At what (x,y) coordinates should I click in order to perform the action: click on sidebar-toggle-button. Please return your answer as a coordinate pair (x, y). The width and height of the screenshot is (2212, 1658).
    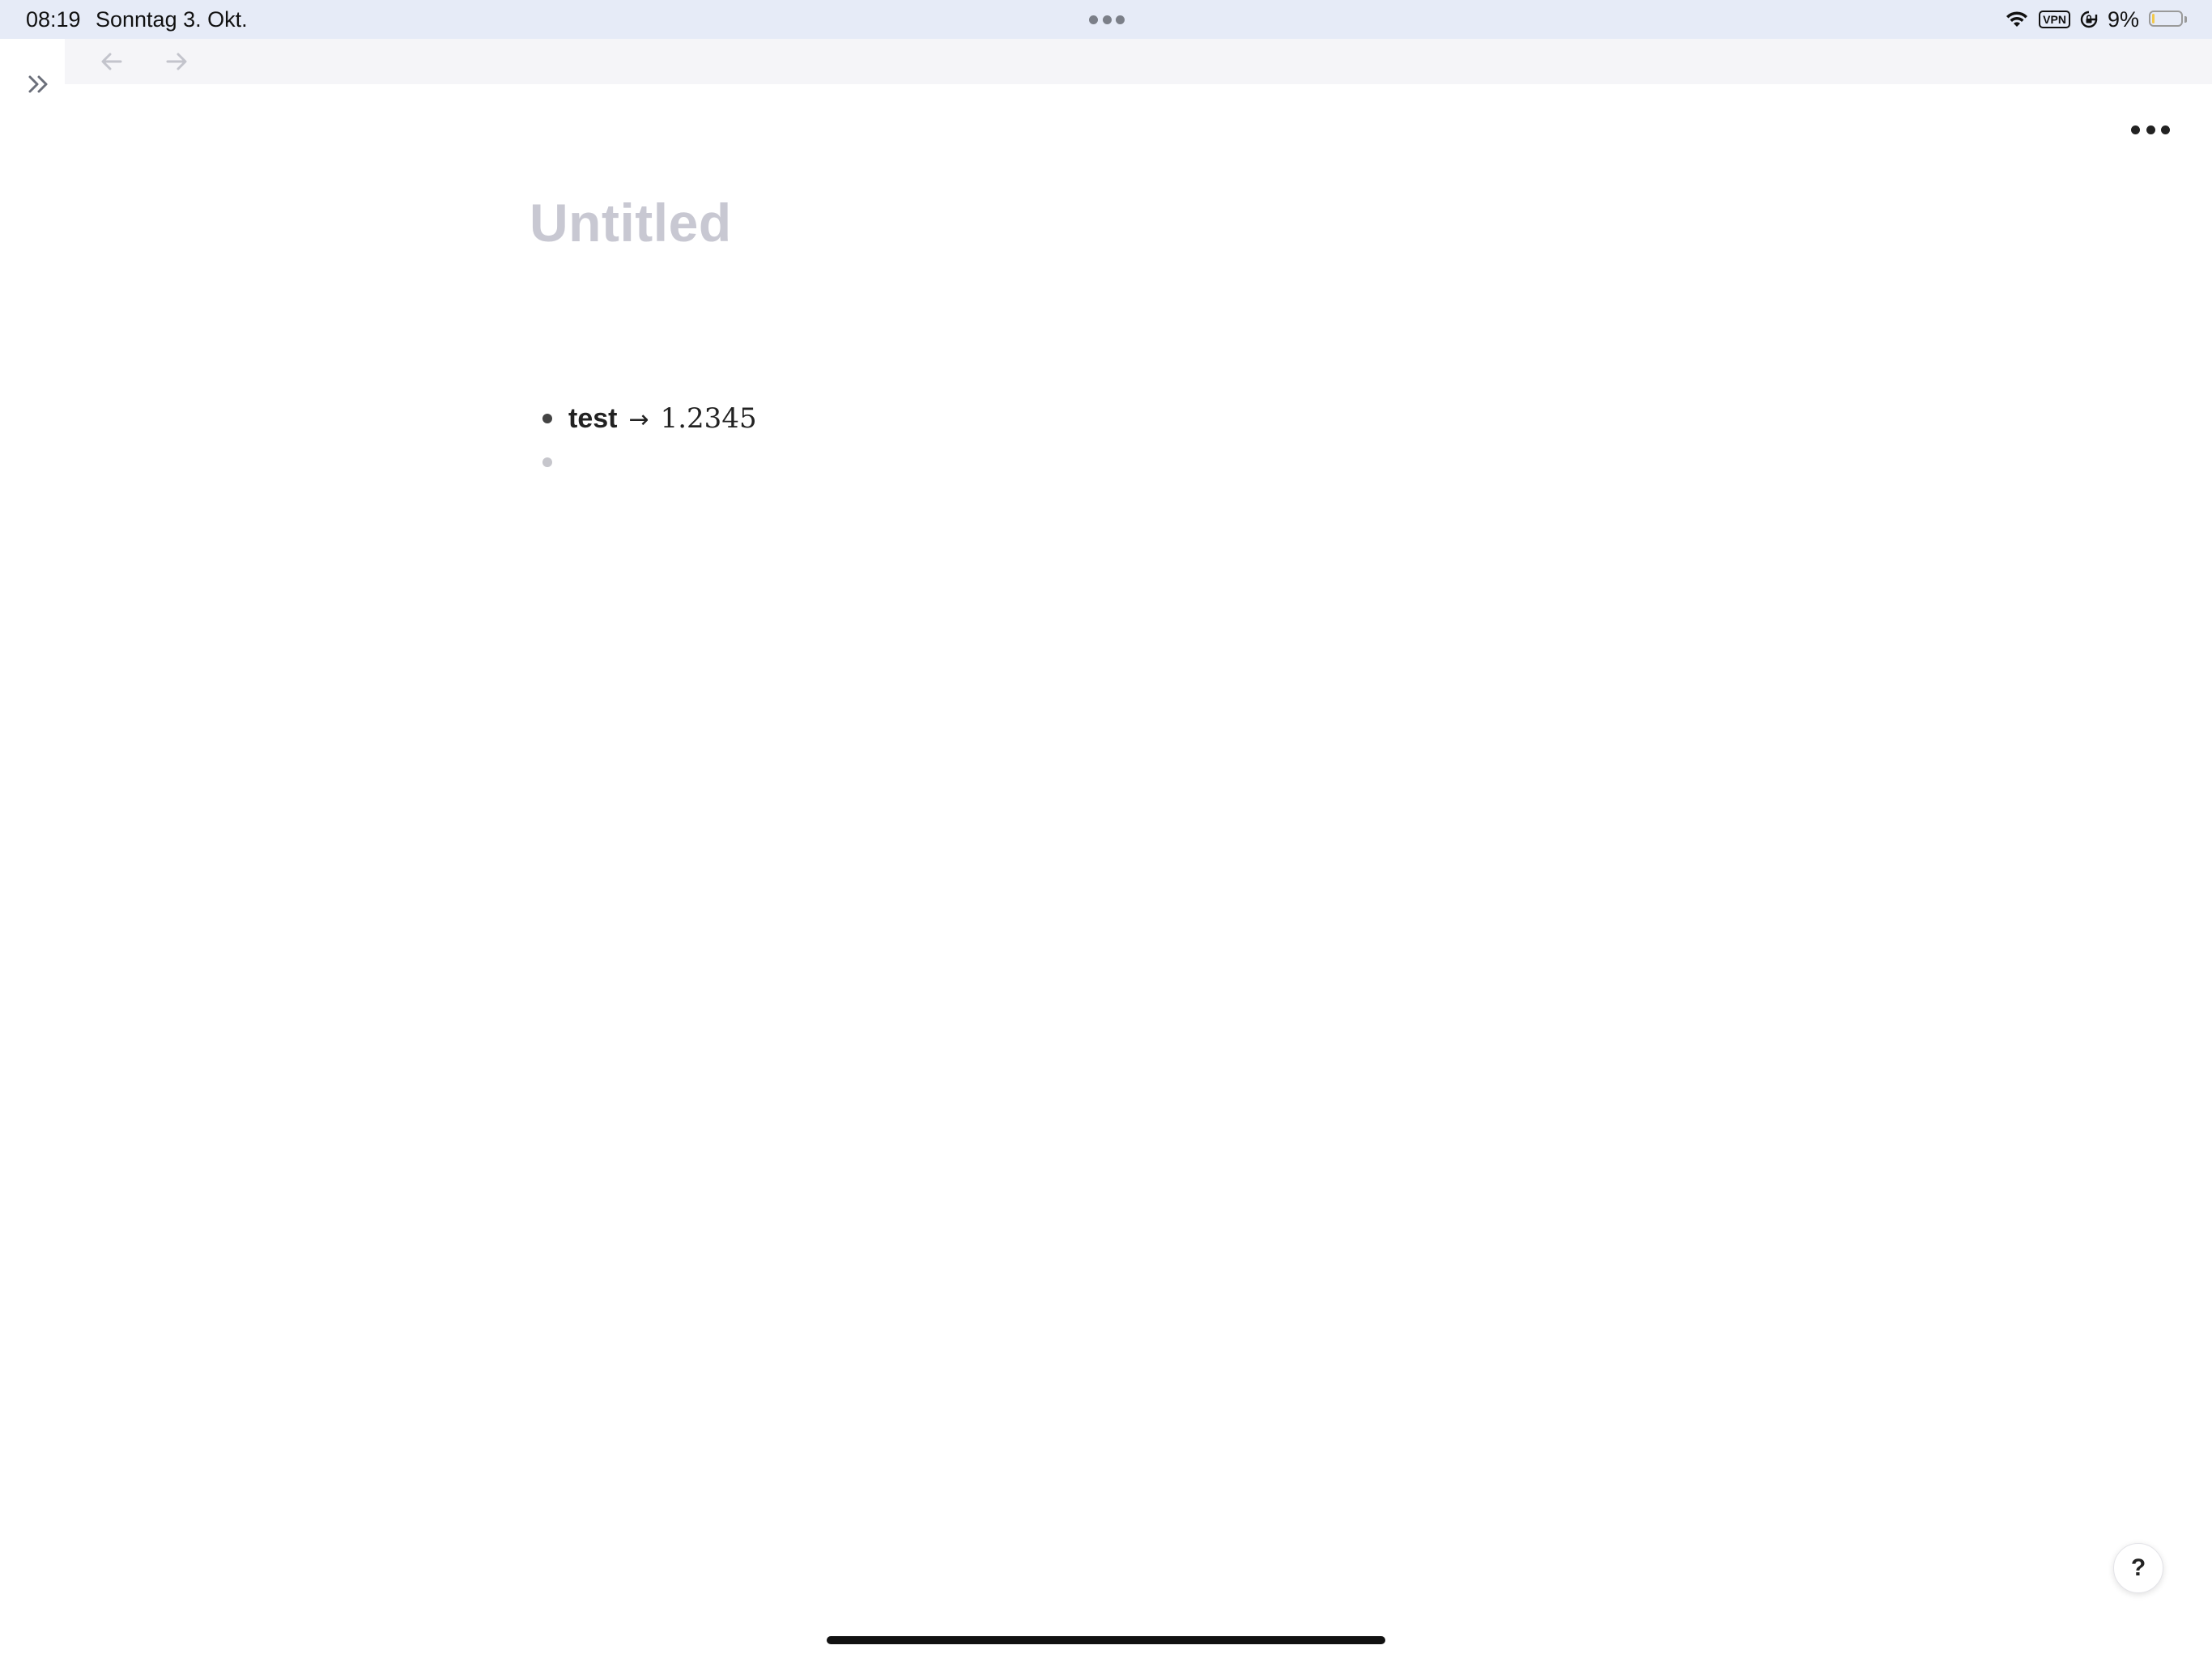
    Looking at the image, I should click on (39, 84).